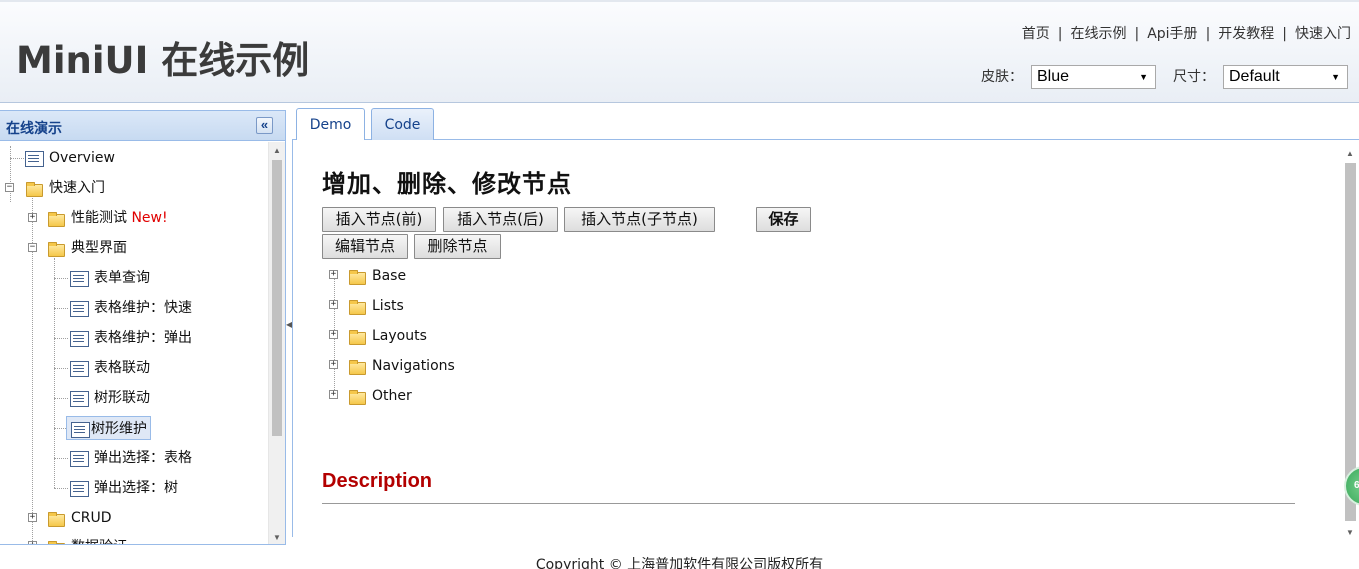  What do you see at coordinates (1093, 77) in the screenshot?
I see `skin-select: Blue ▼` at bounding box center [1093, 77].